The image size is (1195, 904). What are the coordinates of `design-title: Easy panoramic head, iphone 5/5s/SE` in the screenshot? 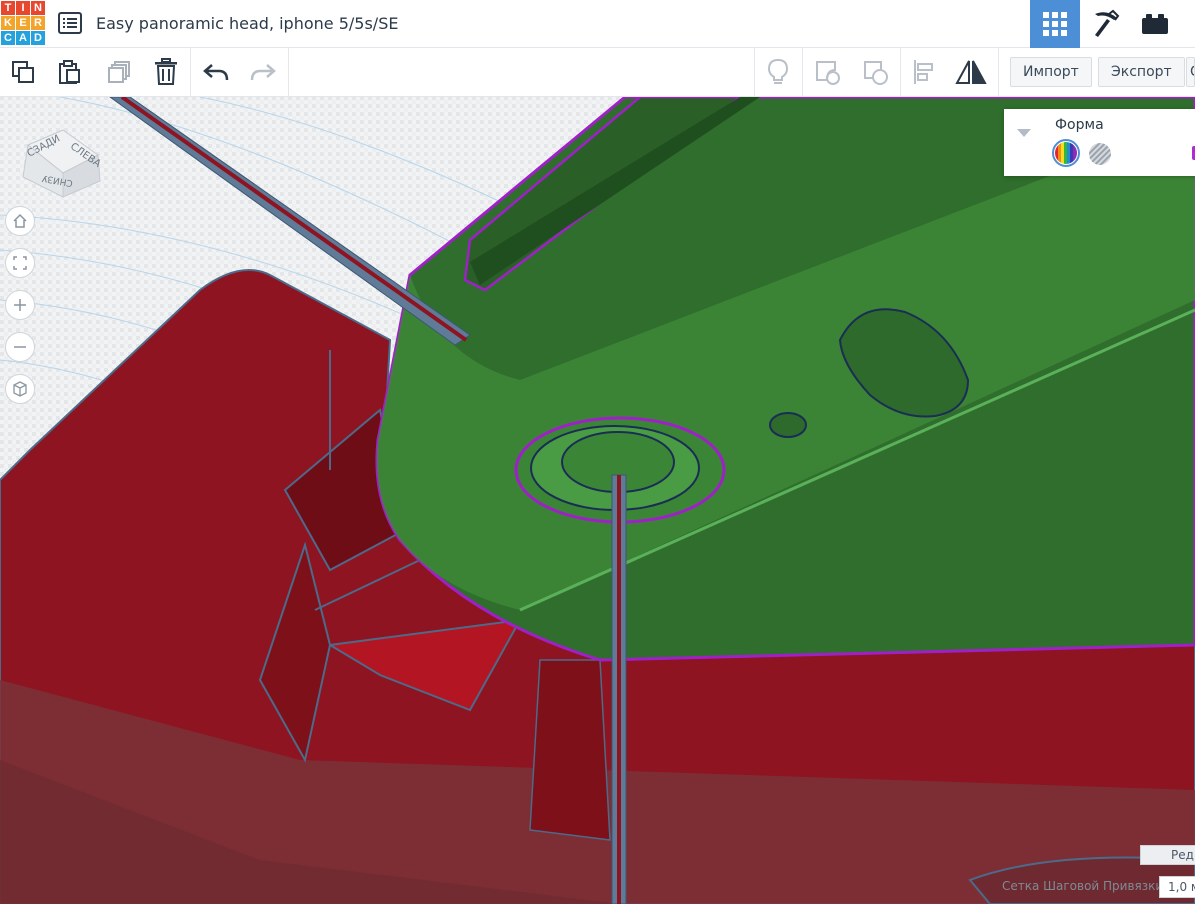 It's located at (247, 23).